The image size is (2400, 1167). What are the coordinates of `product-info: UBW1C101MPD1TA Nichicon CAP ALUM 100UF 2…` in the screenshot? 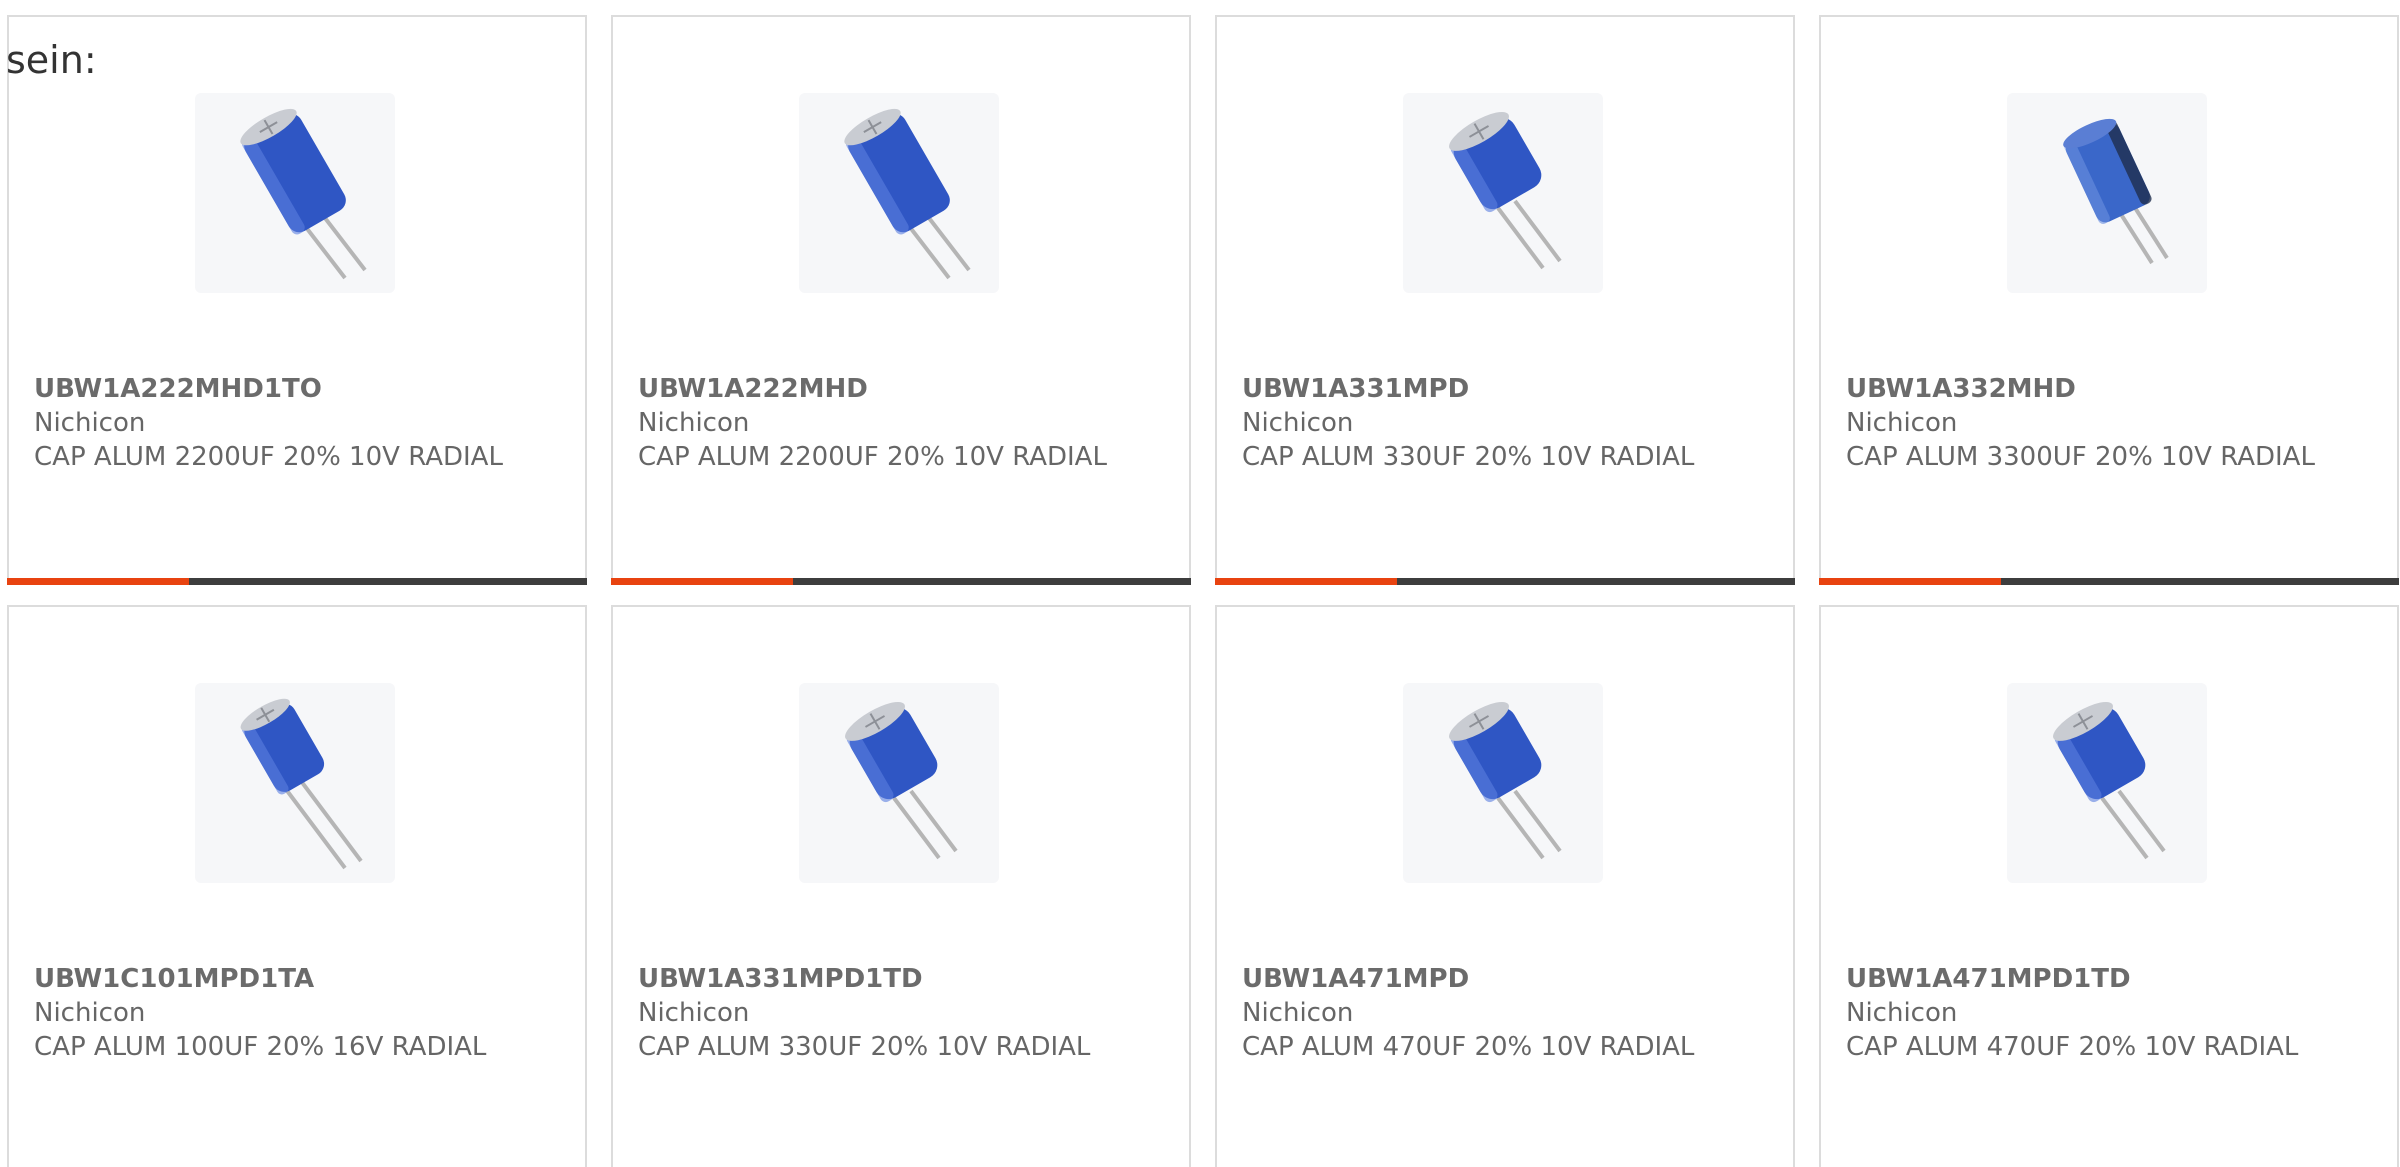 It's located at (299, 1013).